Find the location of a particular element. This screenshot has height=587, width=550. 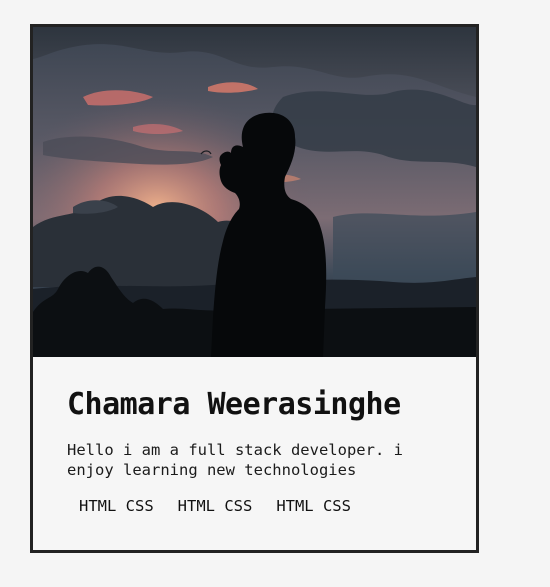

tag-html-css-2: HTML CSS is located at coordinates (215, 506).